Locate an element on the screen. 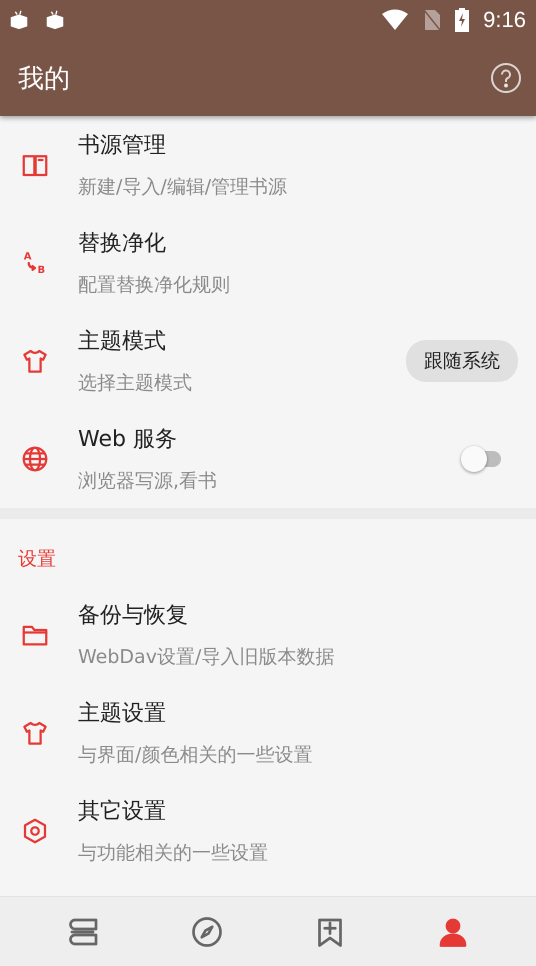 Image resolution: width=536 pixels, height=966 pixels. item-subtitle: 新建/导入/编辑/管理书源 is located at coordinates (183, 187).